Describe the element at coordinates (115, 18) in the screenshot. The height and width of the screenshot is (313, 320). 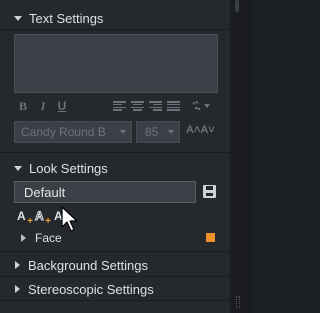
I see `text-settings-header: Text Settings` at that location.